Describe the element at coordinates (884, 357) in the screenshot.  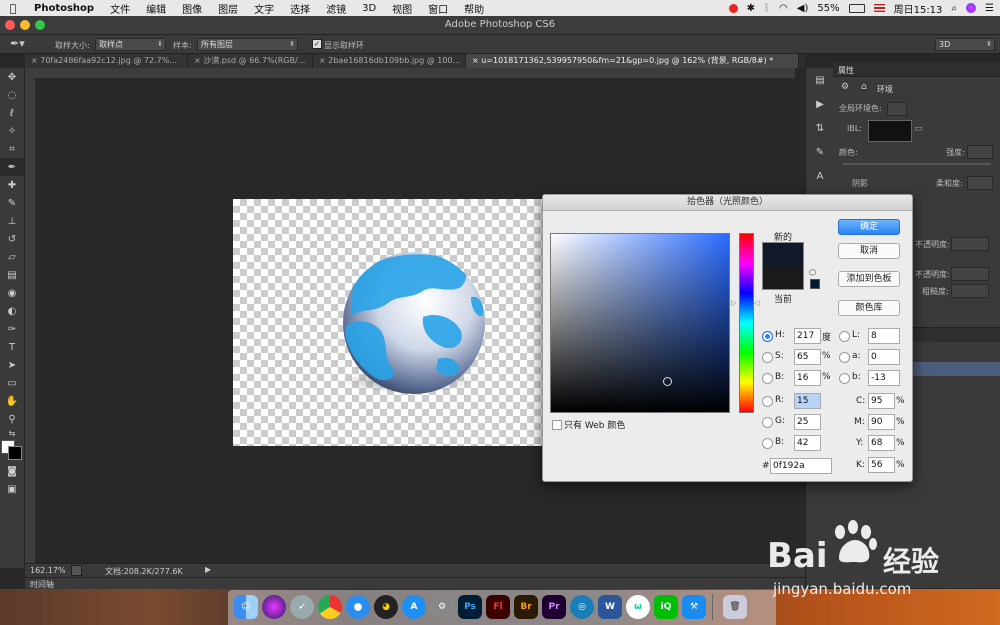
I see `a-channel-input: 0` at that location.